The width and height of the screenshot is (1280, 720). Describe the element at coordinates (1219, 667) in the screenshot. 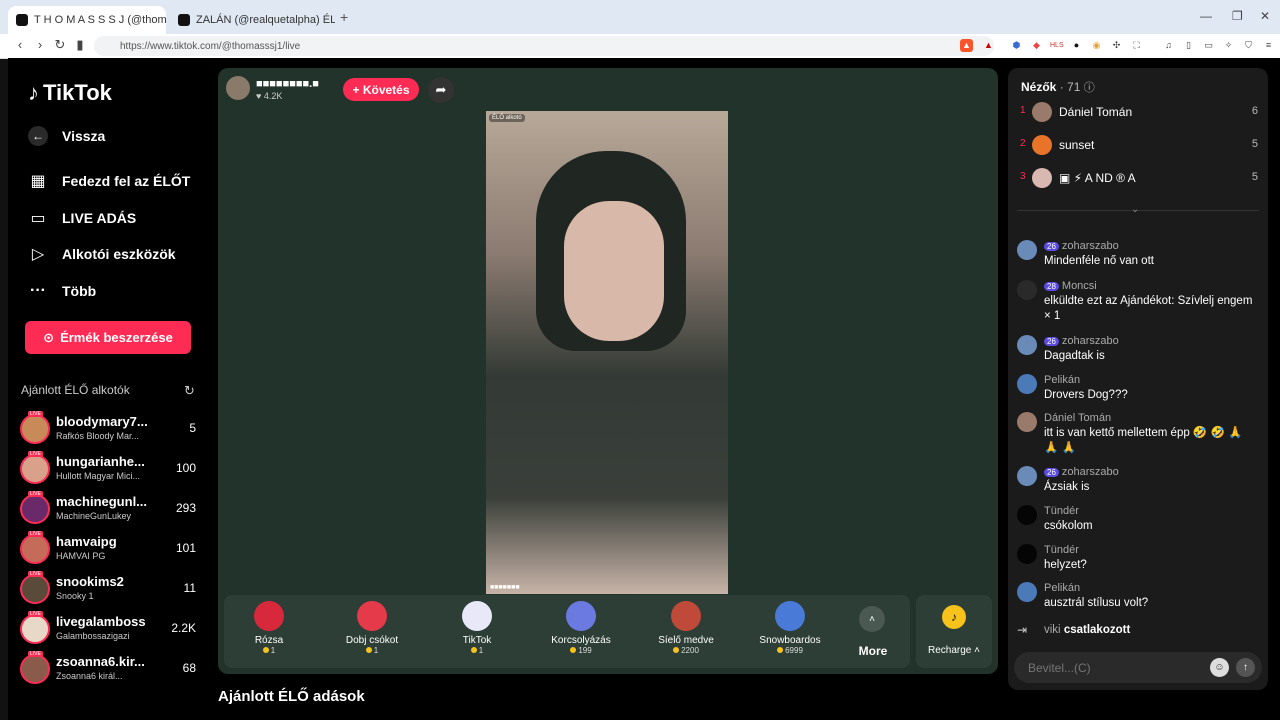

I see `emoji-icon: ☺` at that location.